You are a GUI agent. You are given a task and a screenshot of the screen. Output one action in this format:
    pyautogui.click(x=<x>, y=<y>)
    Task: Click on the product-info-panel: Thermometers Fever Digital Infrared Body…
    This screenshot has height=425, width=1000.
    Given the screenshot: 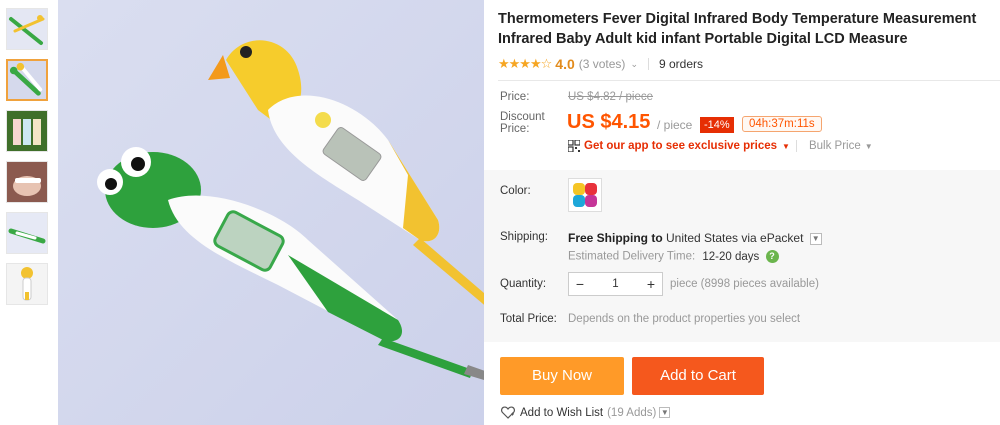 What is the action you would take?
    pyautogui.click(x=749, y=37)
    